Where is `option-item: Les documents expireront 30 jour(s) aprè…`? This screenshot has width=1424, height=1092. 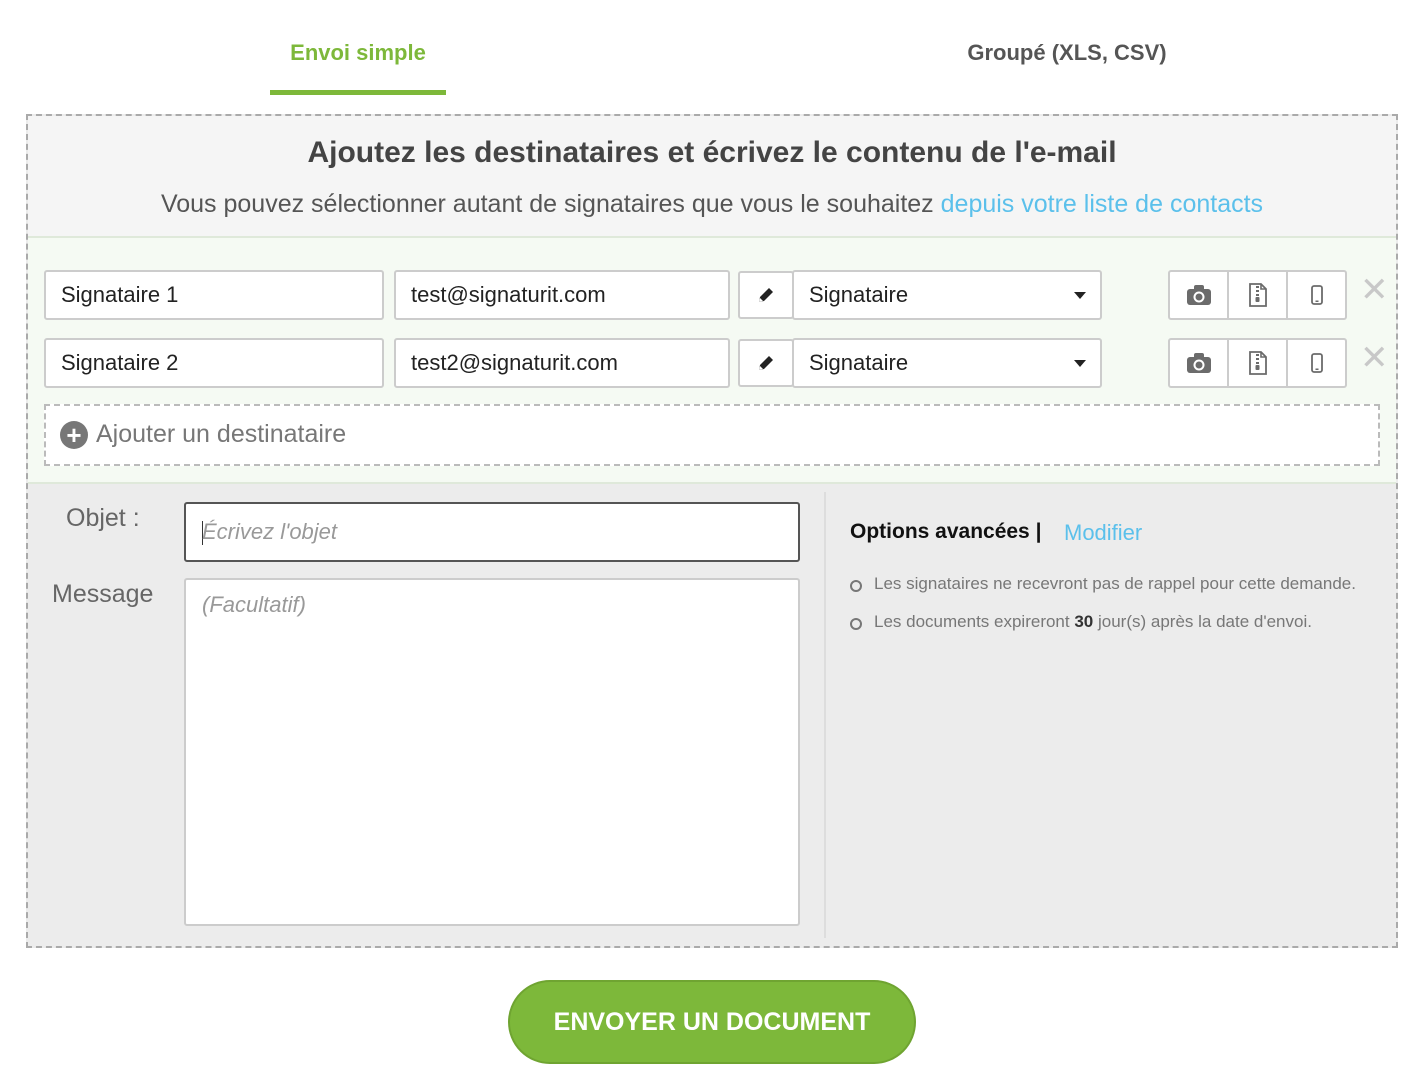 option-item: Les documents expireront 30 jour(s) aprè… is located at coordinates (1103, 631).